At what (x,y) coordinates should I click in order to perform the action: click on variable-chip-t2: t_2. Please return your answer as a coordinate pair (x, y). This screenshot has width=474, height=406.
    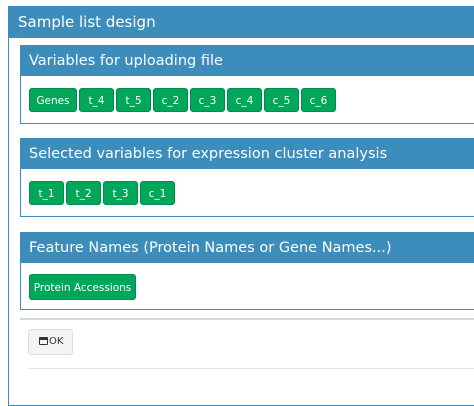
    Looking at the image, I should click on (83, 193).